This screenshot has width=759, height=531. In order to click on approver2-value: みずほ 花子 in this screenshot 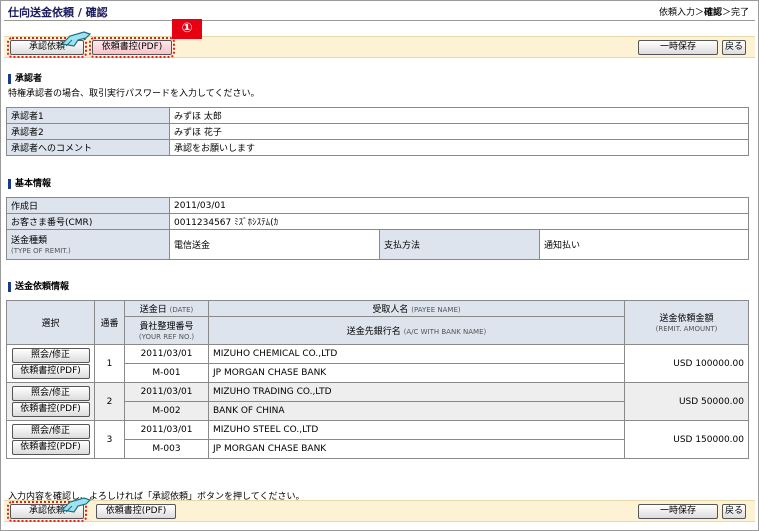, I will do `click(459, 131)`.